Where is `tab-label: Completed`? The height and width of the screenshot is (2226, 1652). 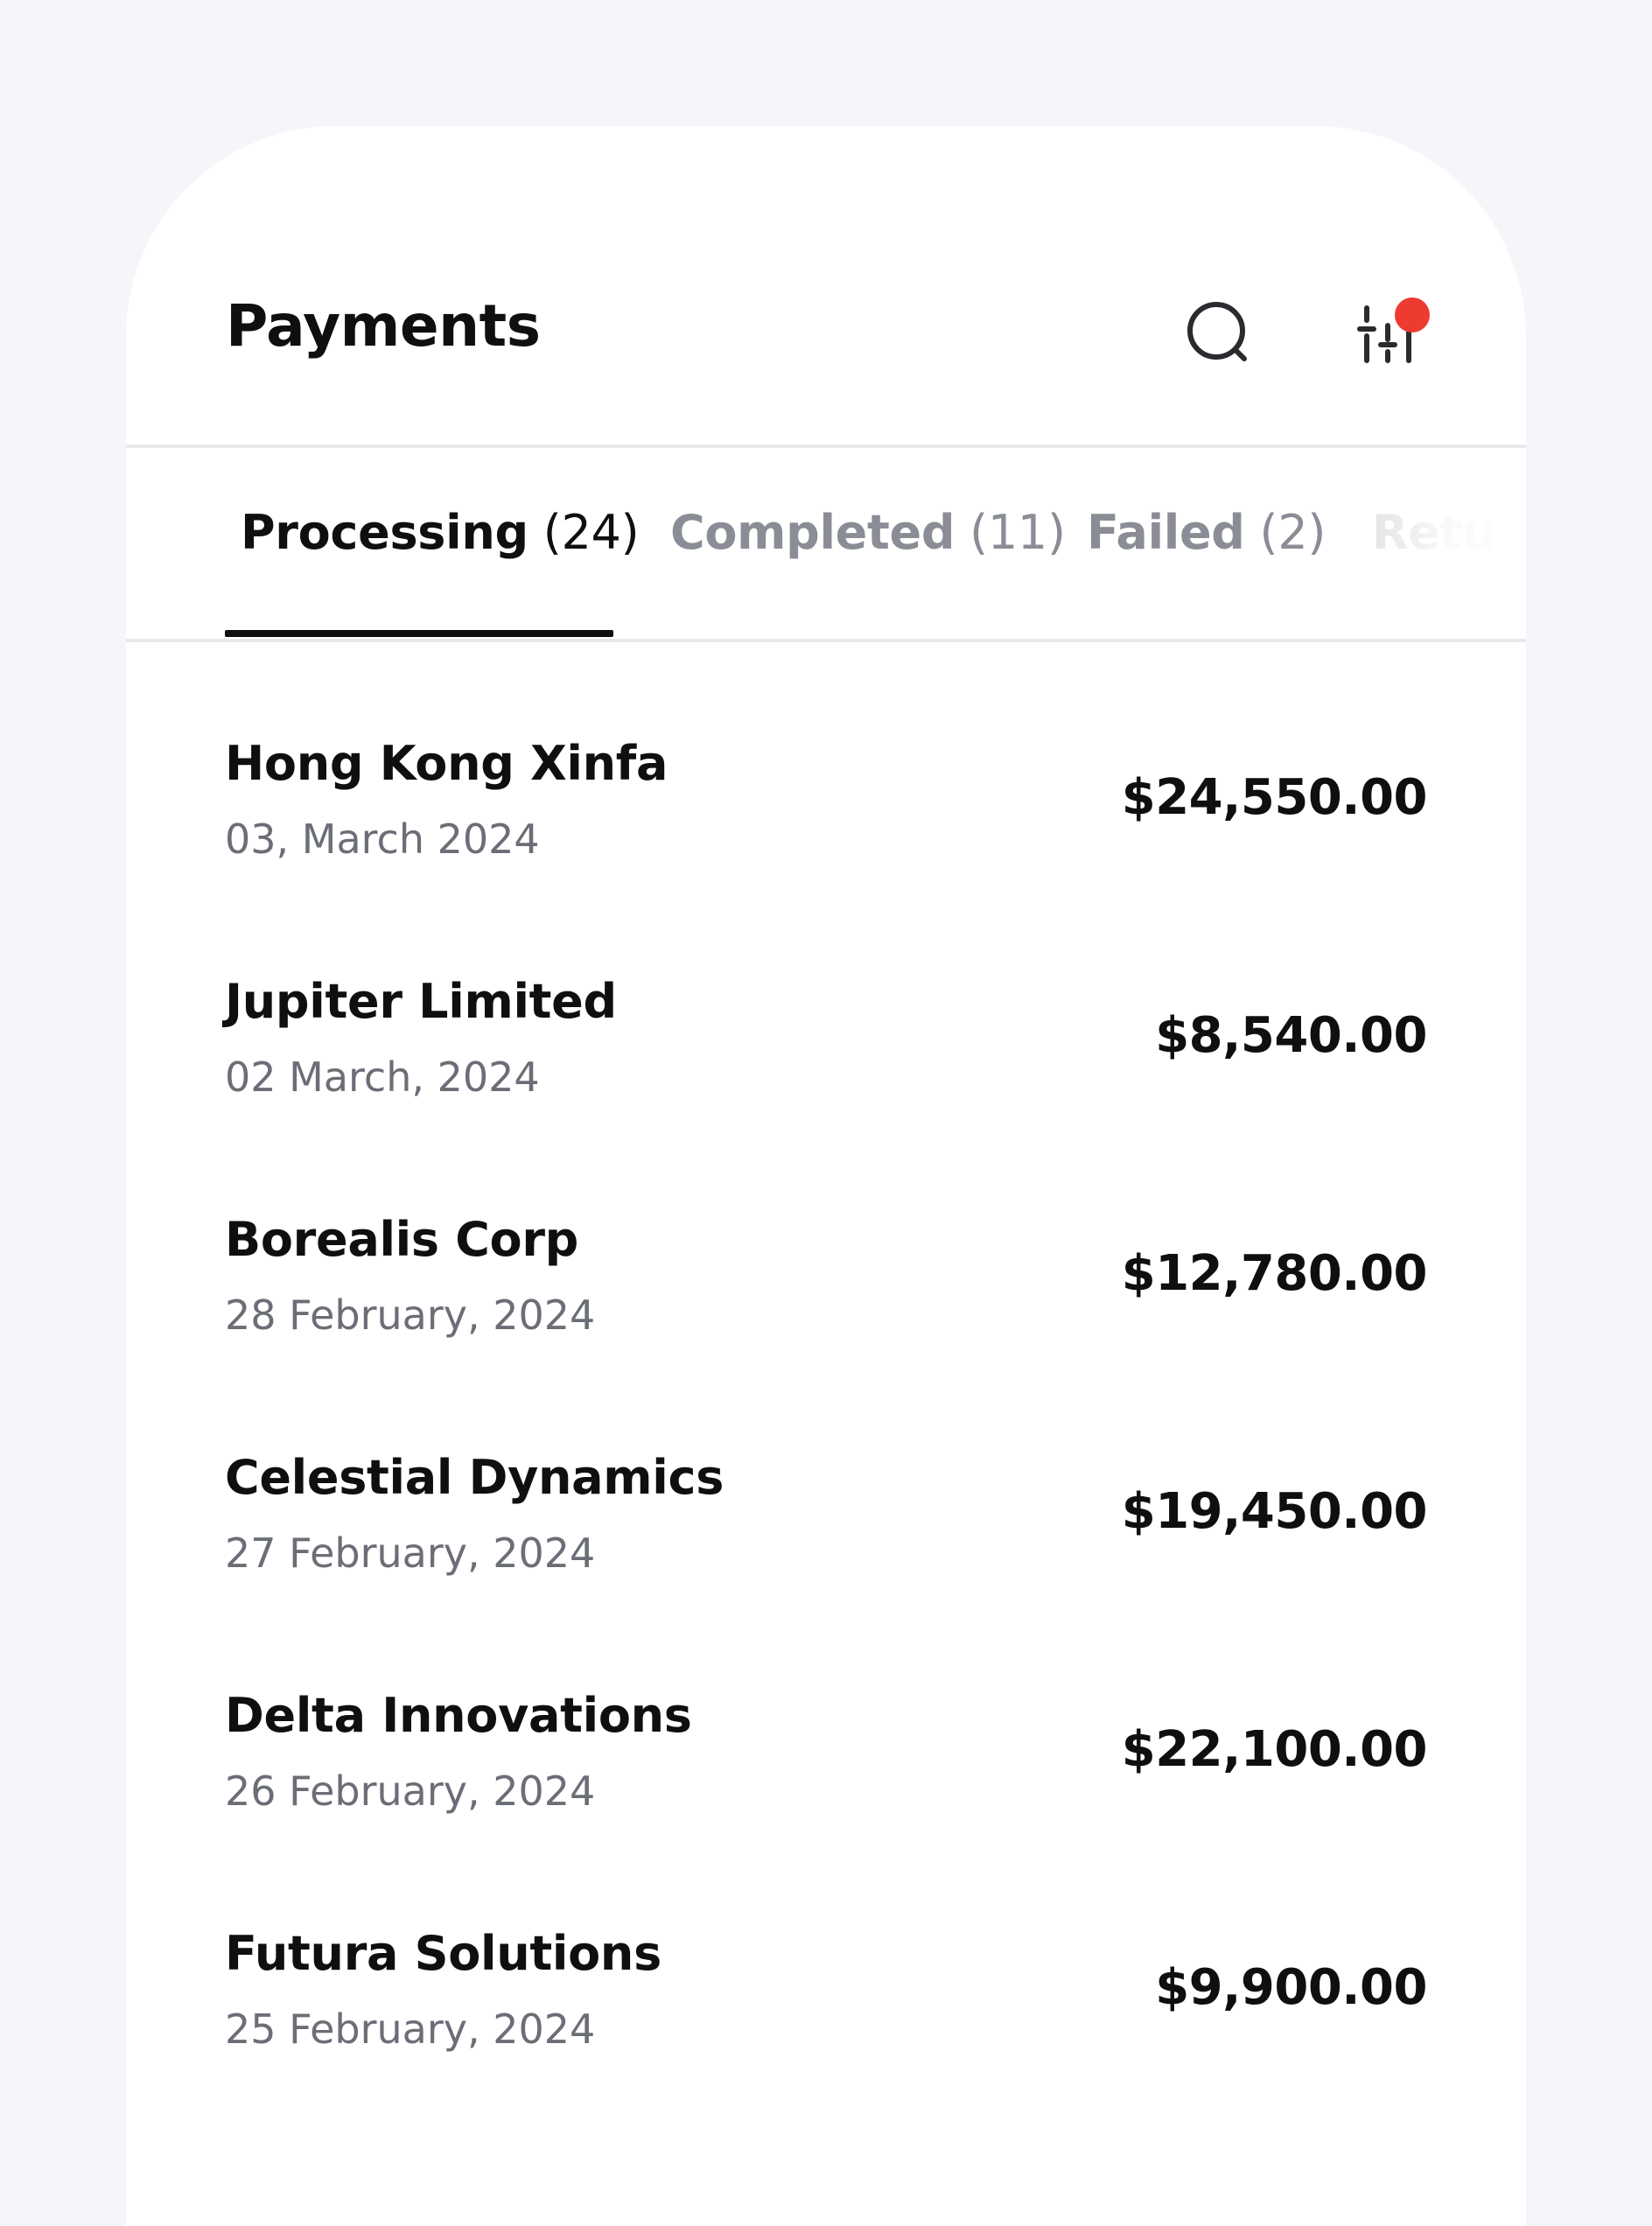
tab-label: Completed is located at coordinates (813, 532).